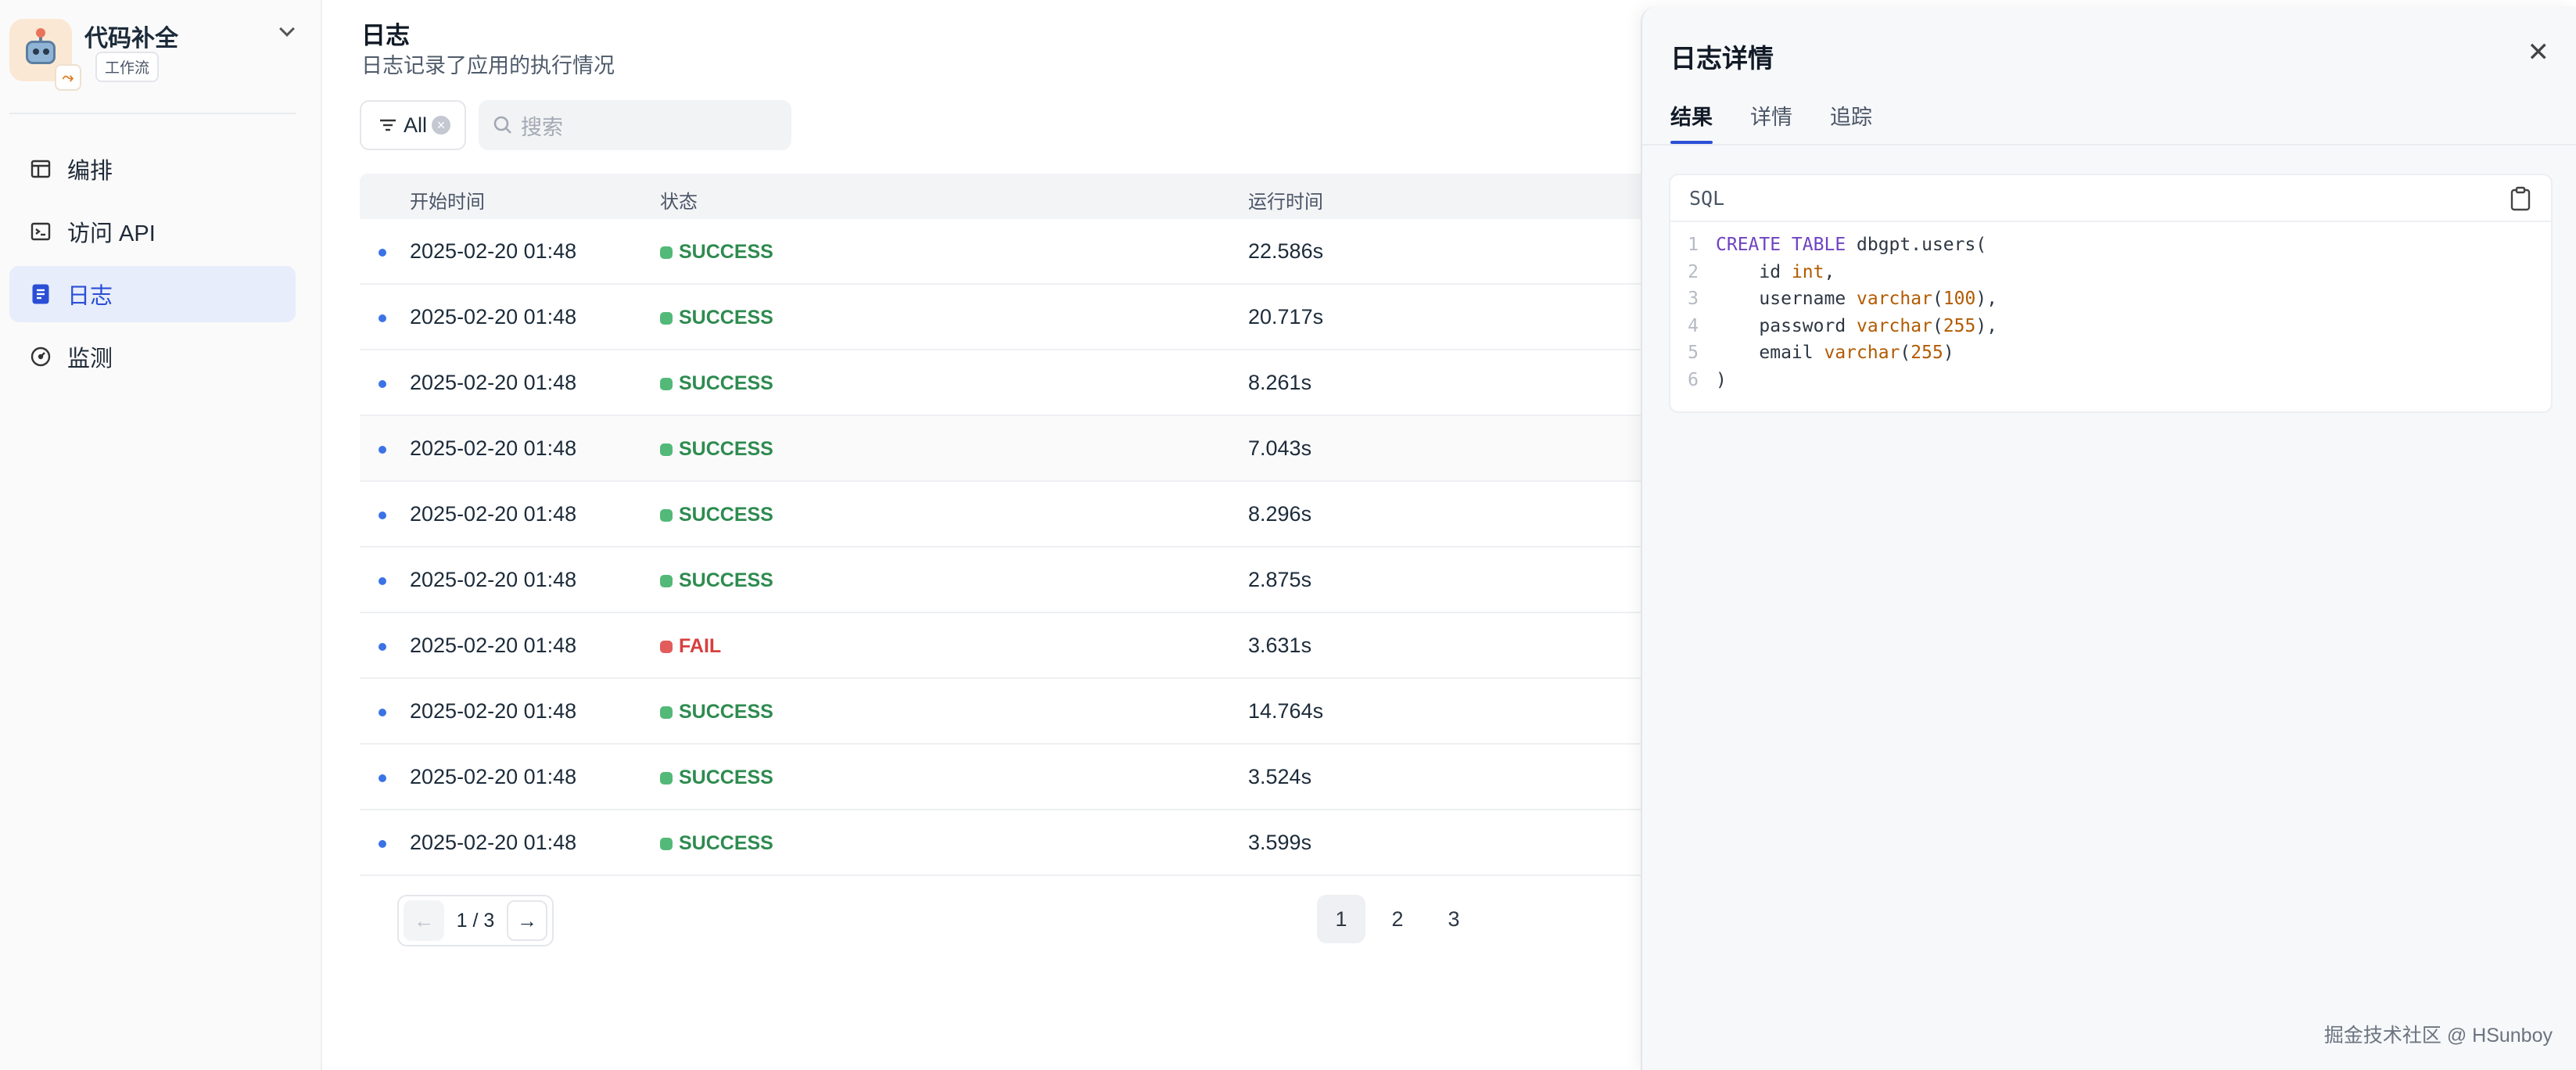  I want to click on page-button-3: 3, so click(1454, 919).